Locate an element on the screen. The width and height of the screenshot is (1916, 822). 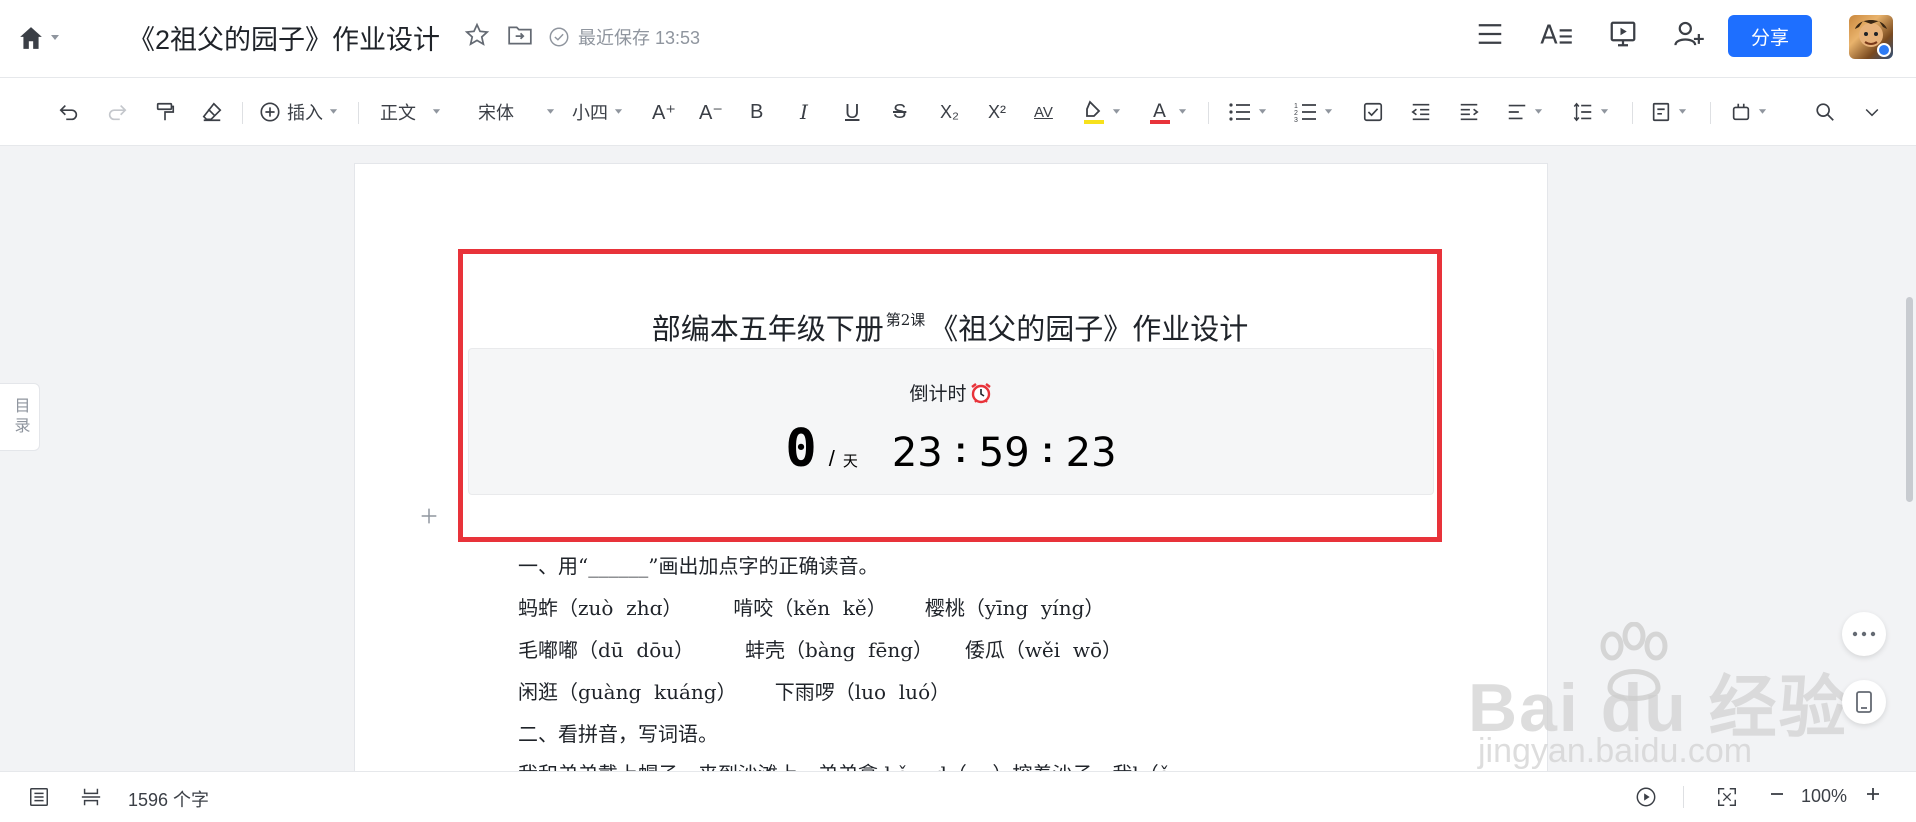
outdent-icon is located at coordinates (1421, 112).